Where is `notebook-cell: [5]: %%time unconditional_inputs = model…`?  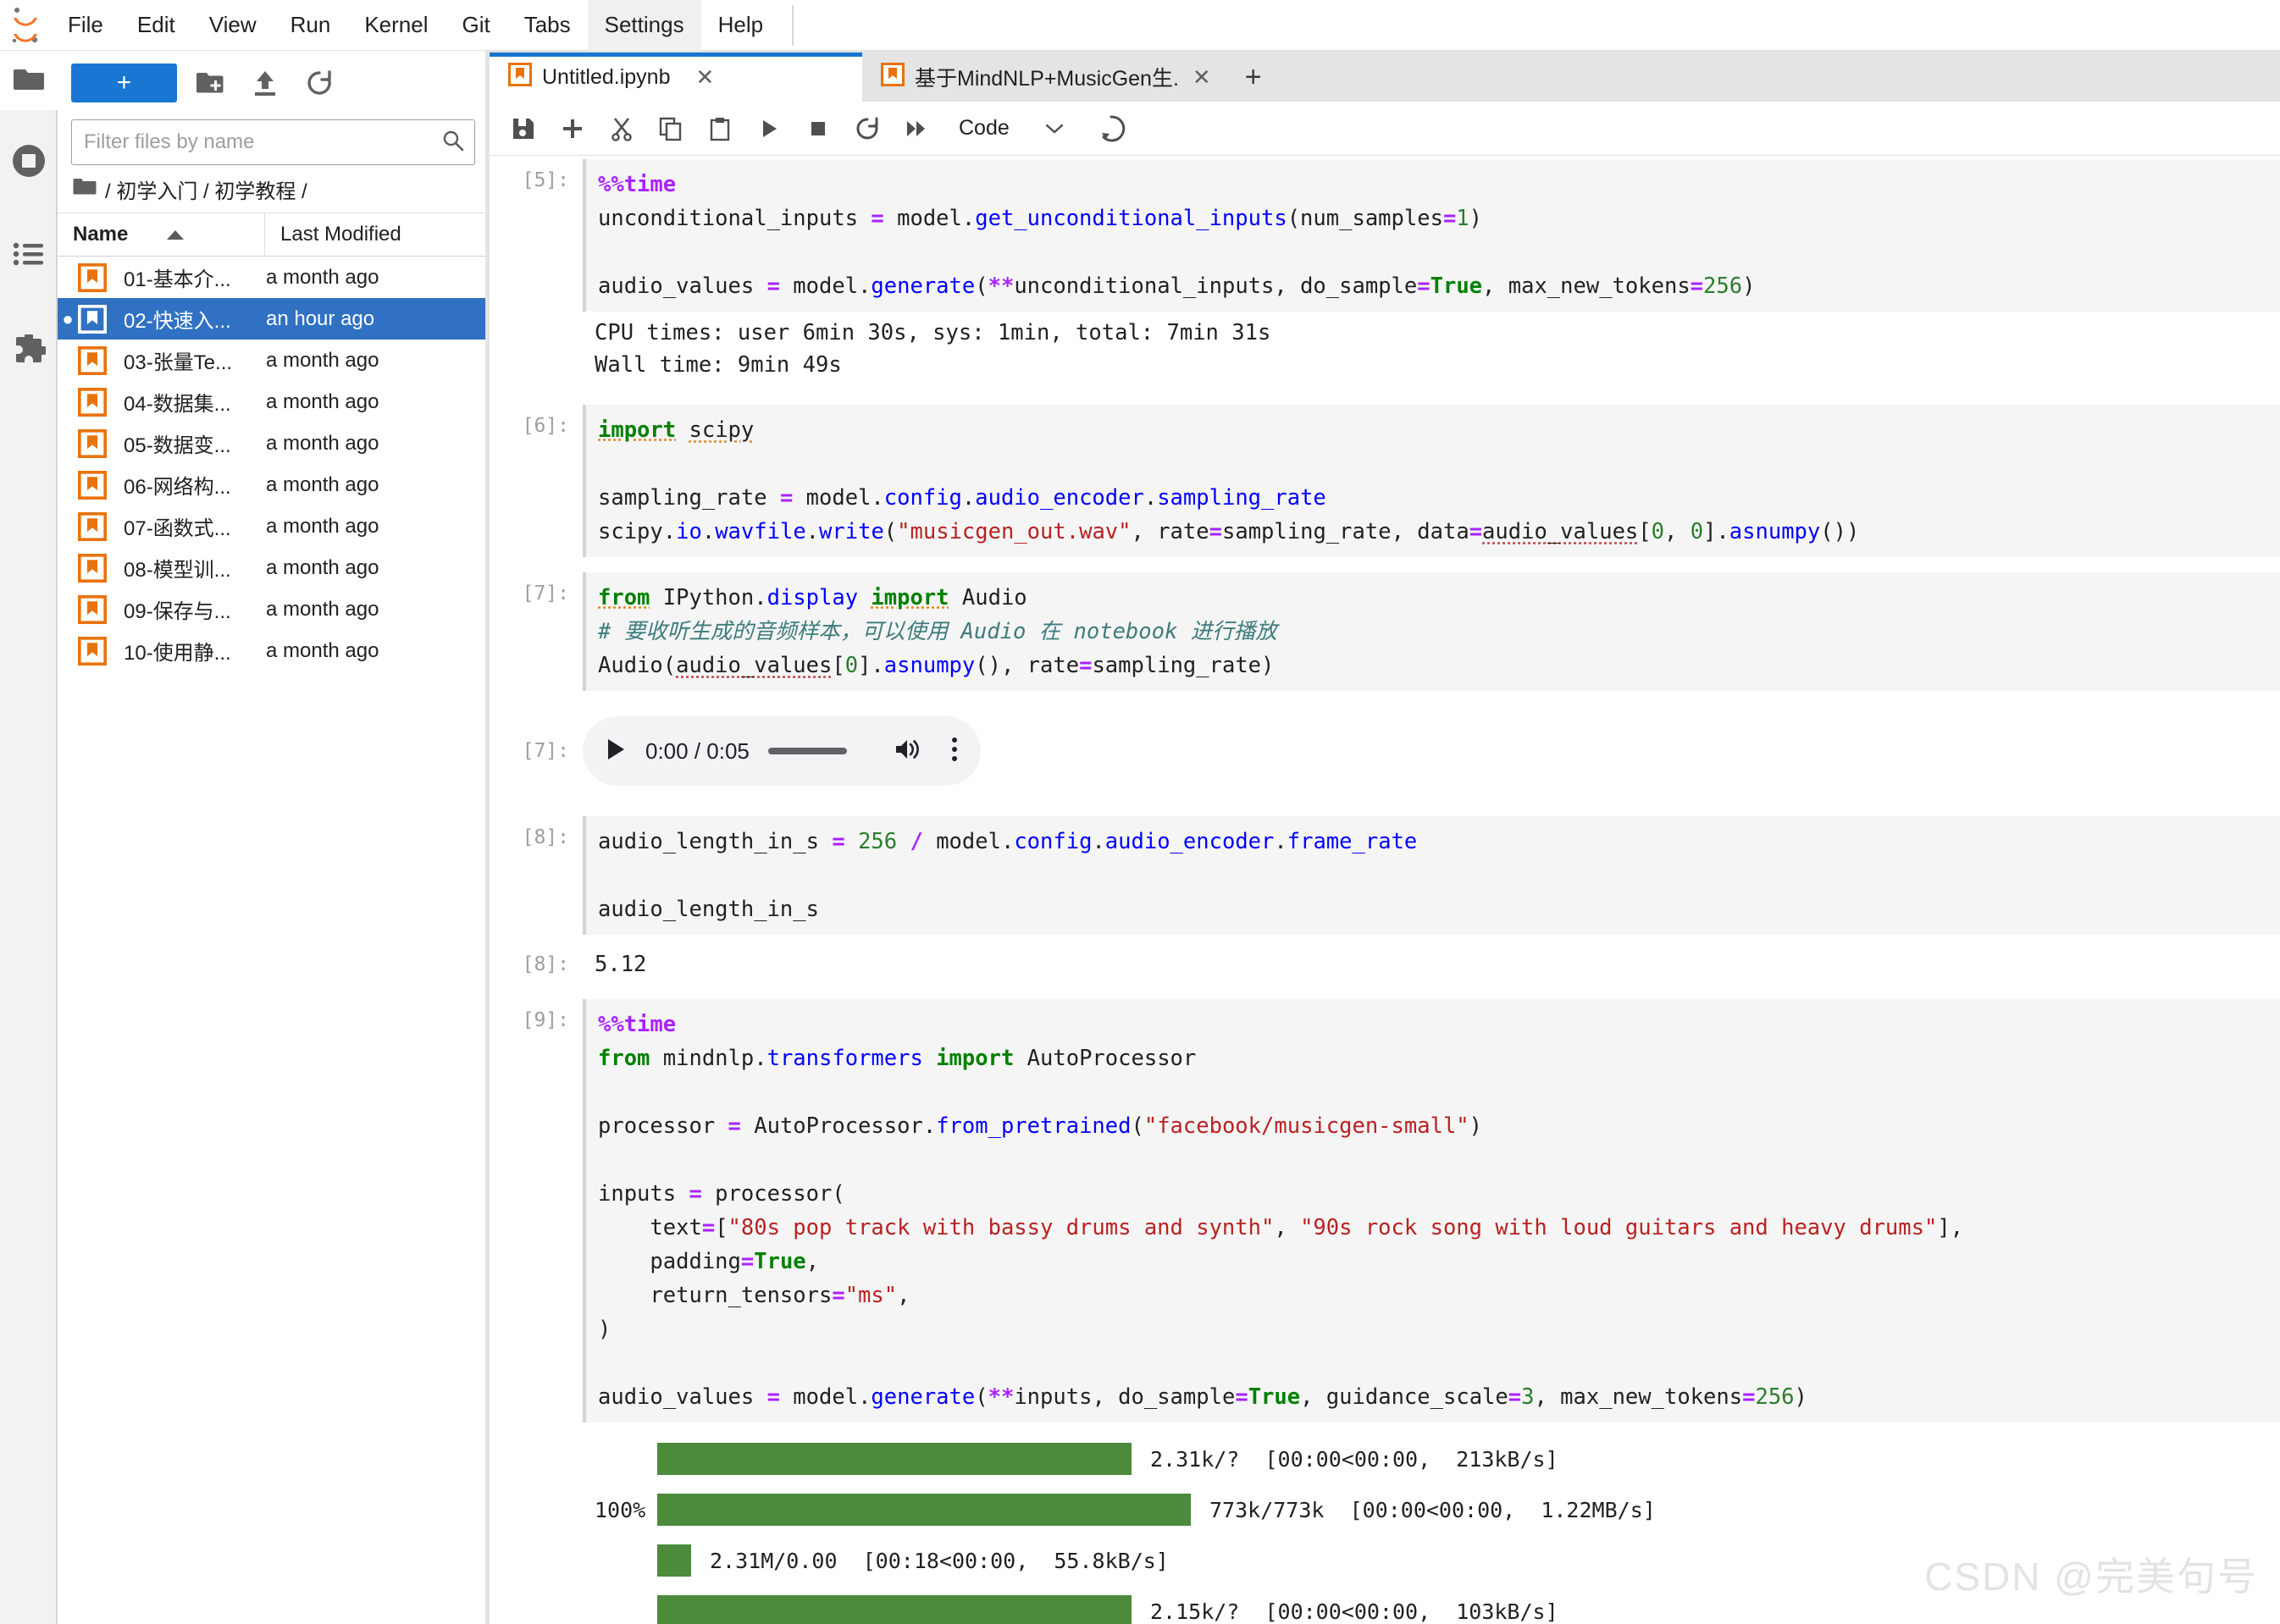
notebook-cell: [5]: %%time unconditional_inputs = model… is located at coordinates (1385, 234).